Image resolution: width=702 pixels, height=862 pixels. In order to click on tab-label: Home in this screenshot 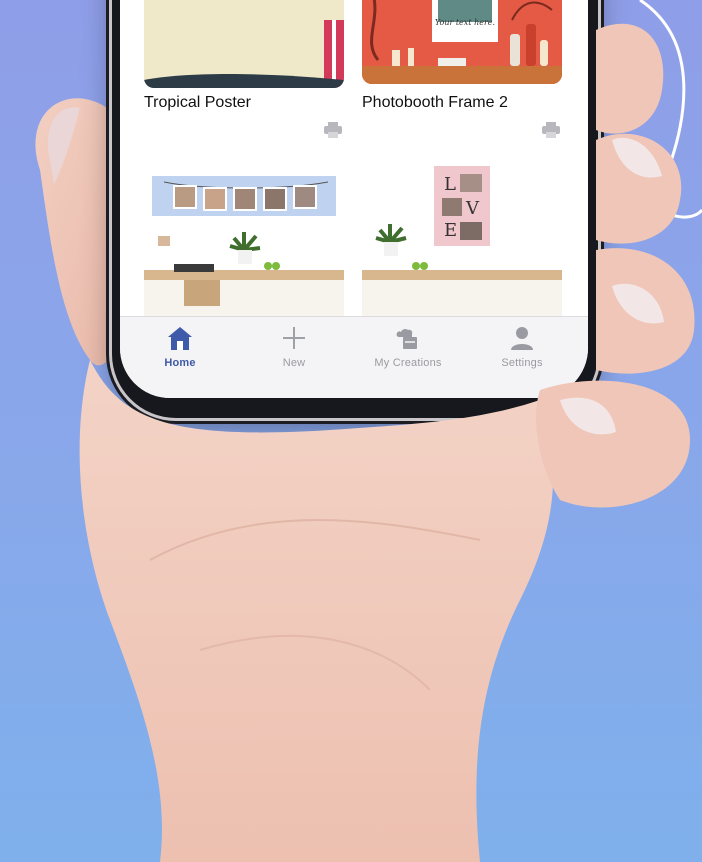, I will do `click(180, 363)`.